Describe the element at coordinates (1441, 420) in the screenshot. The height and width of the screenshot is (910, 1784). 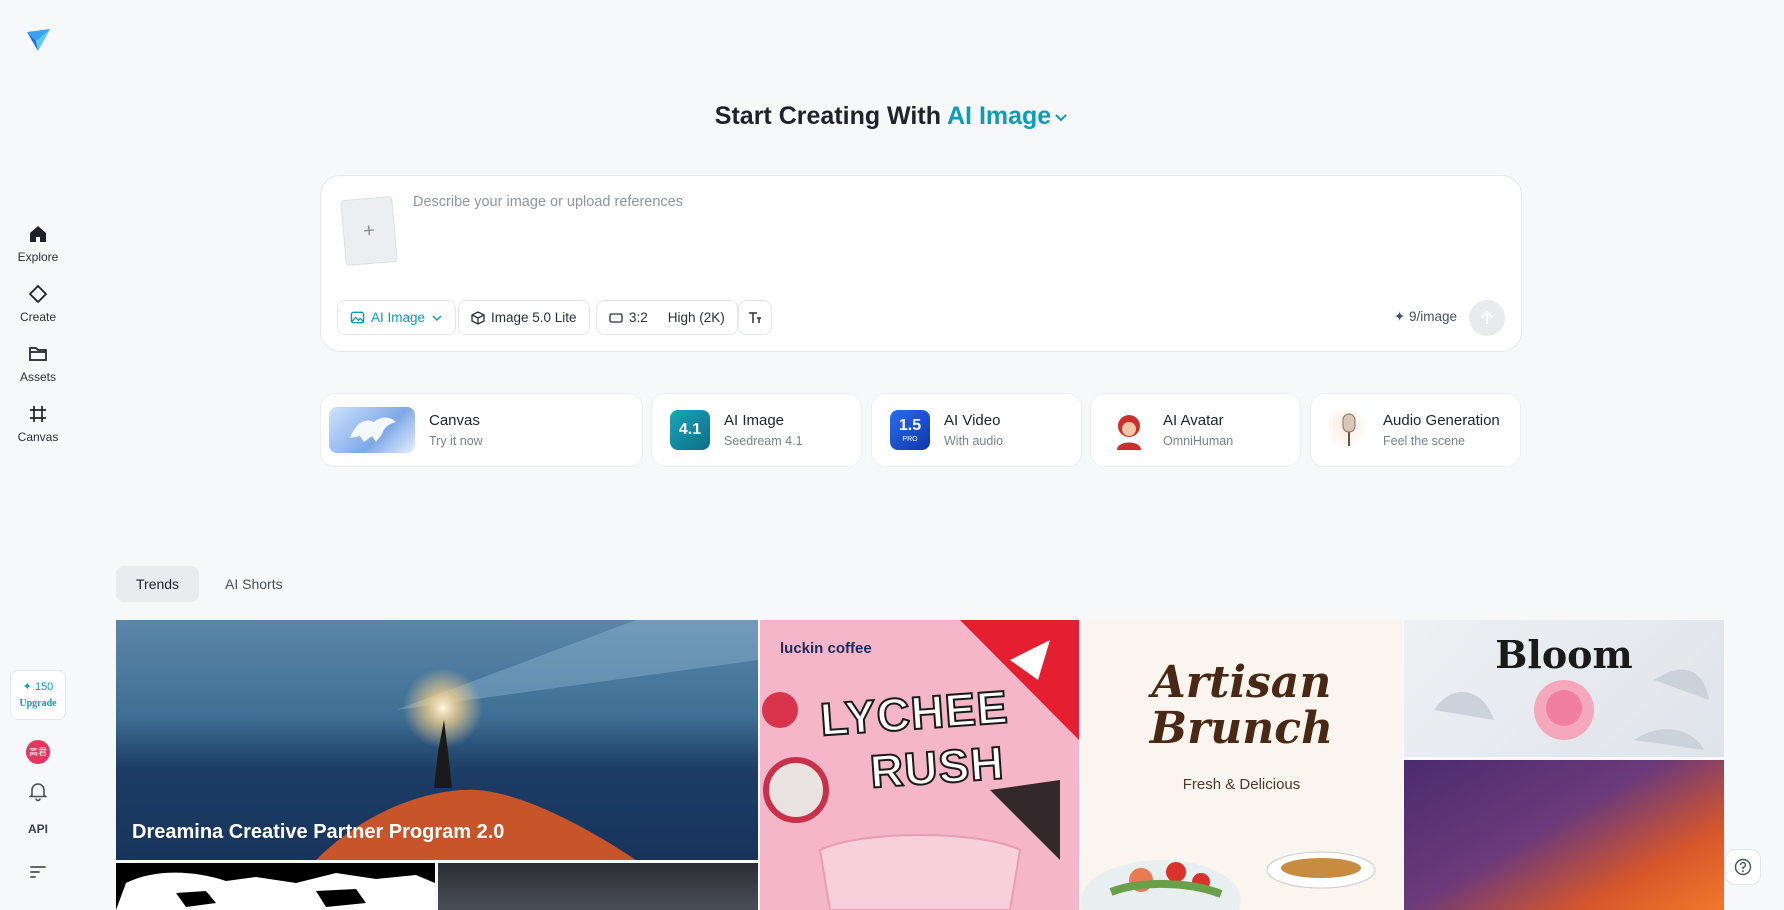
I see `card-title: Audio Generation` at that location.